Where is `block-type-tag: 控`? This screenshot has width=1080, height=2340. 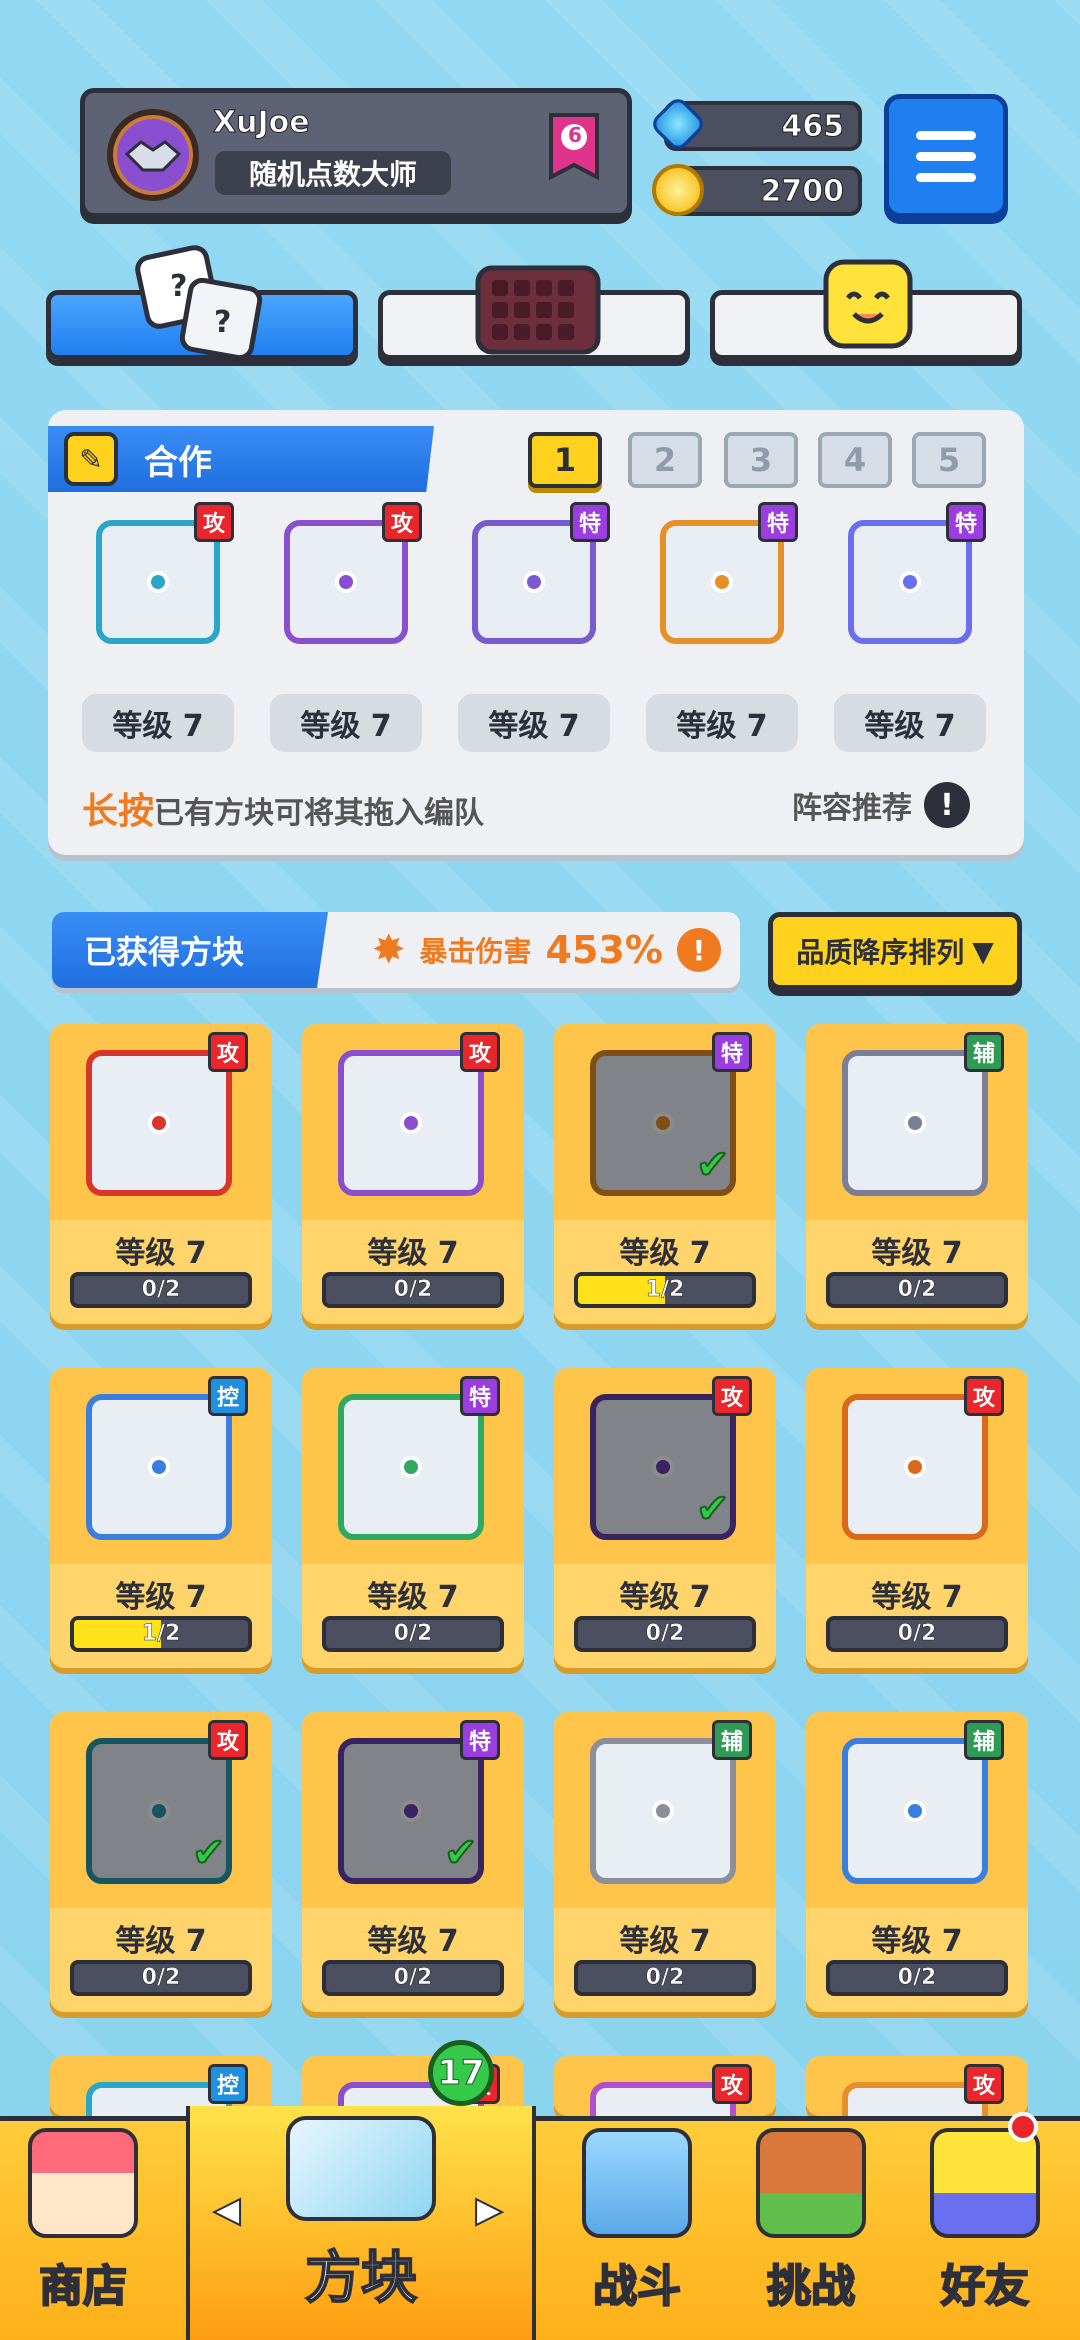 block-type-tag: 控 is located at coordinates (228, 2084).